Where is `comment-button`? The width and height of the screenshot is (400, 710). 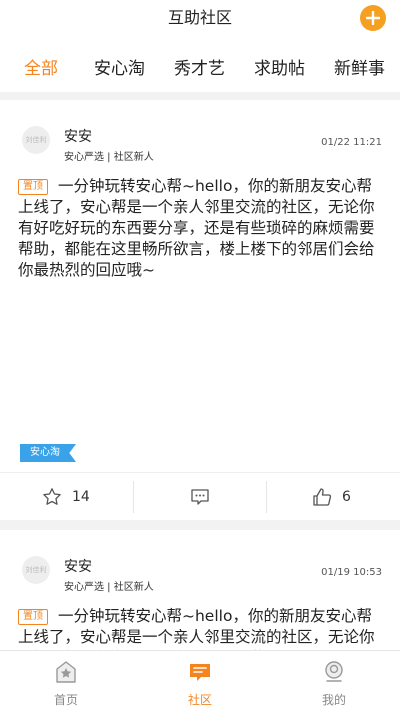
comment-button is located at coordinates (200, 497).